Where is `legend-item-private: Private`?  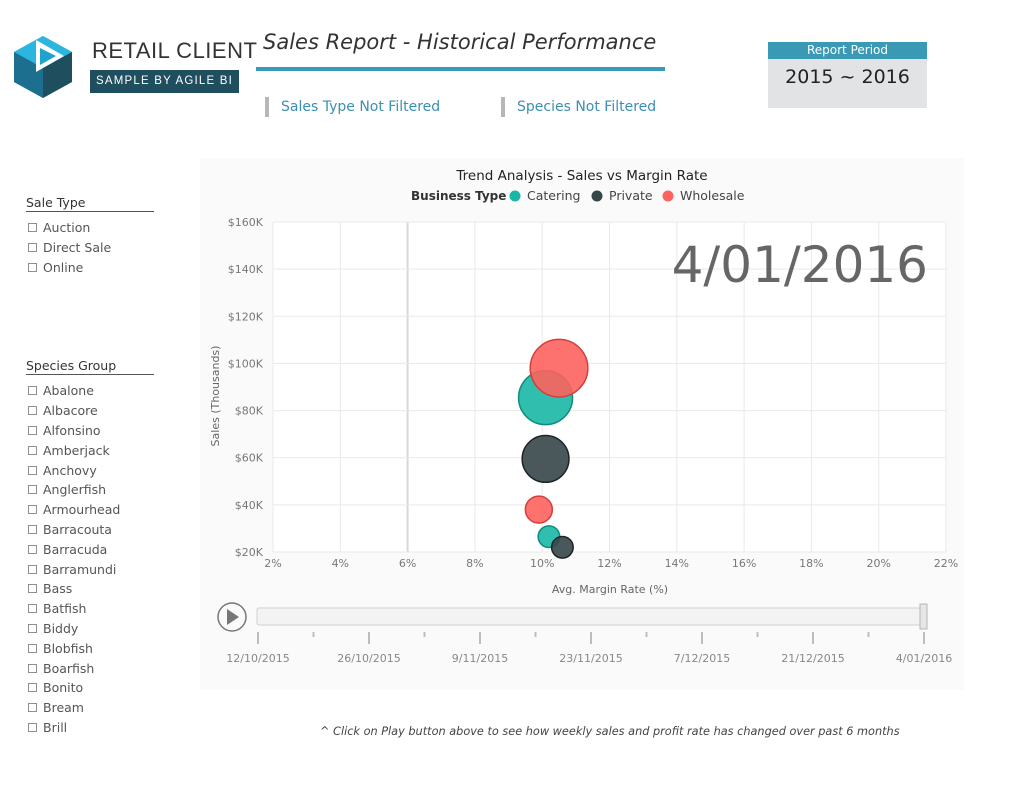
legend-item-private: Private is located at coordinates (622, 195).